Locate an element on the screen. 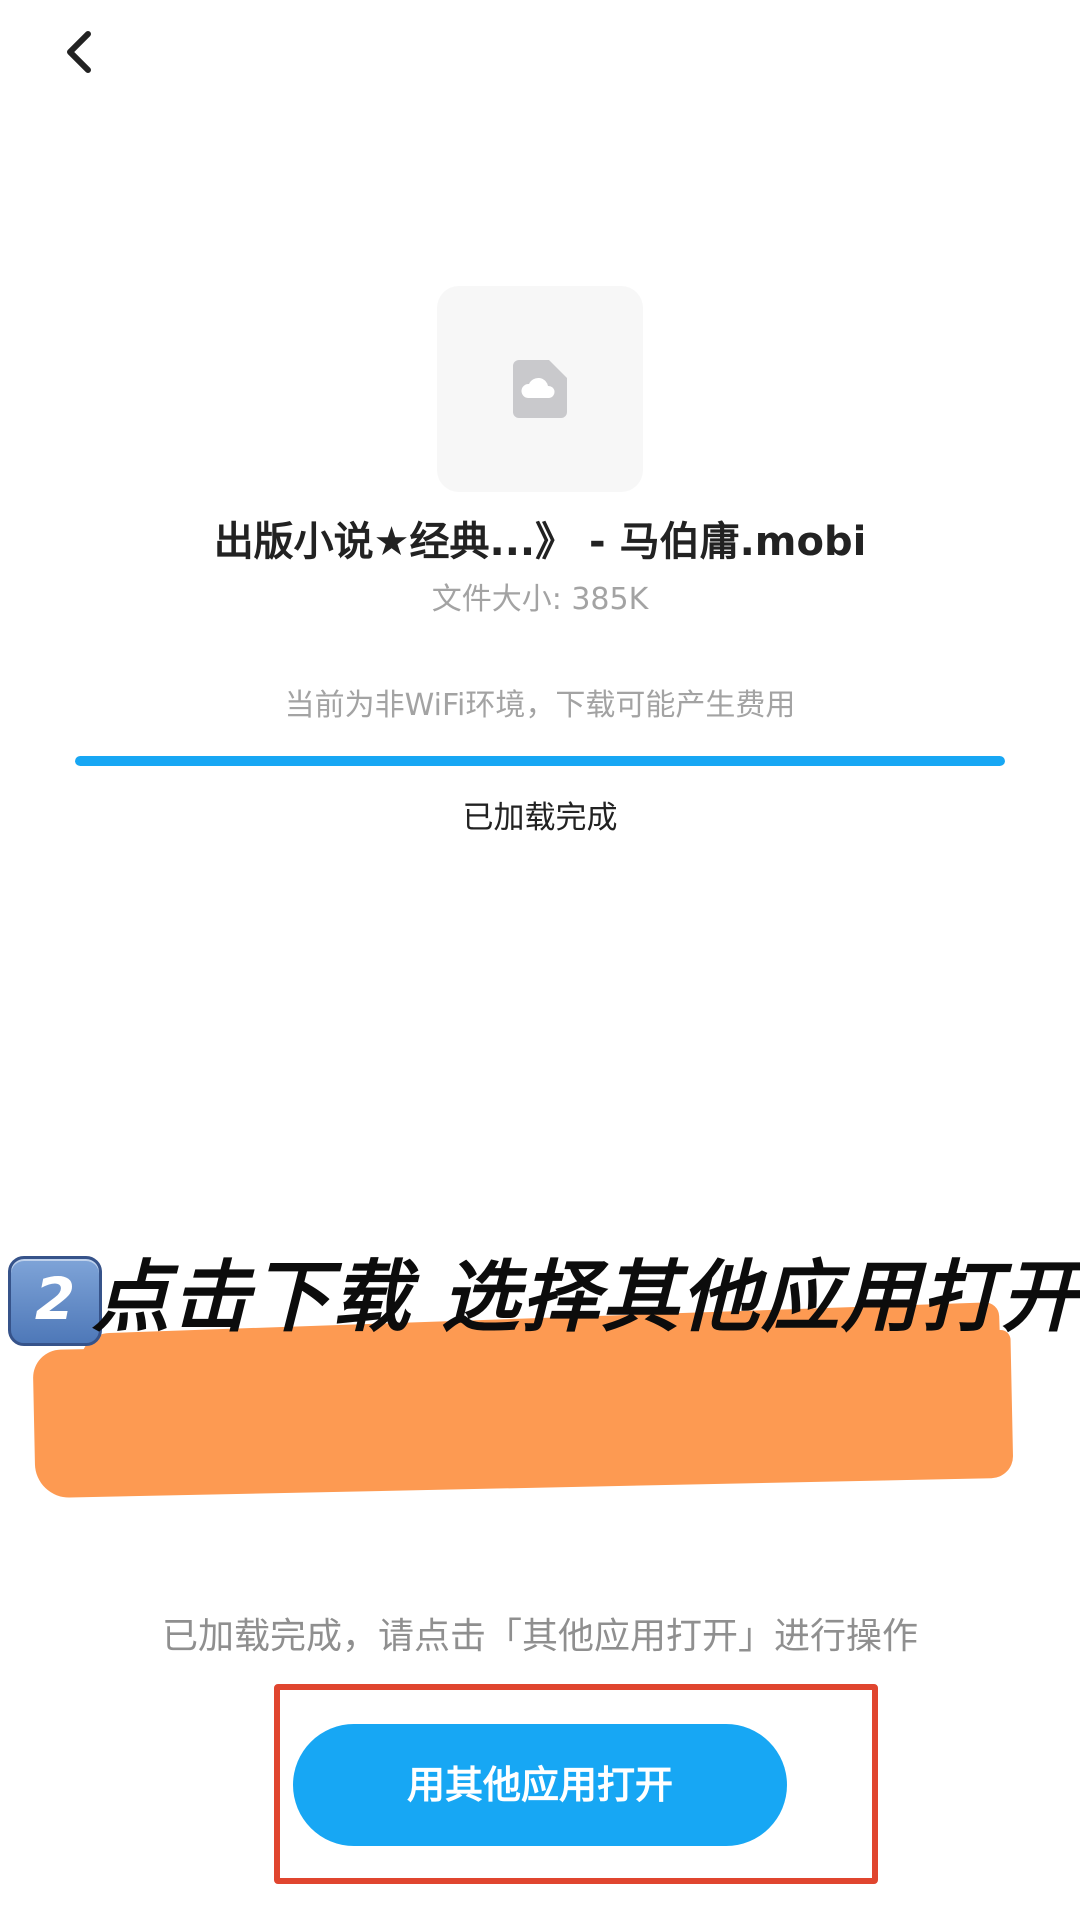 Image resolution: width=1080 pixels, height=1908 pixels. marker-highlight is located at coordinates (523, 1414).